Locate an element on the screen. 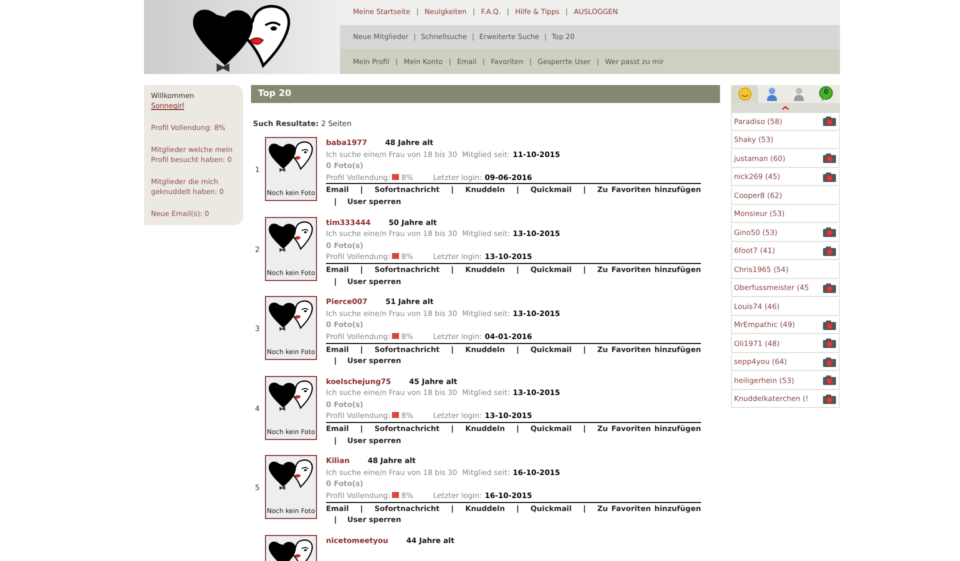  section-title: Top 20 is located at coordinates (485, 94).